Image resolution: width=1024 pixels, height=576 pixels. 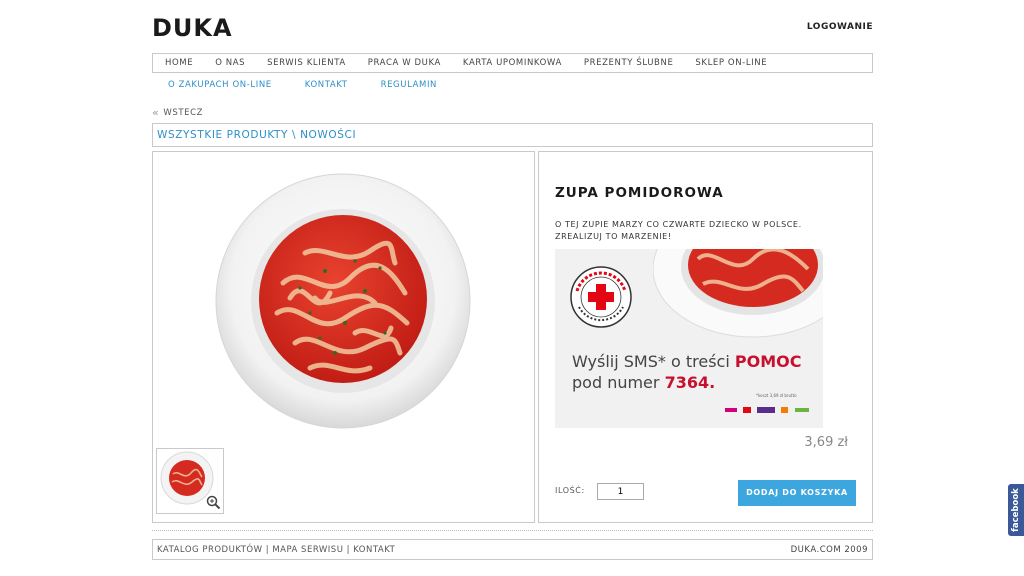 I want to click on nav-serwis-klienta: SERWIS KLIENTA, so click(x=306, y=63).